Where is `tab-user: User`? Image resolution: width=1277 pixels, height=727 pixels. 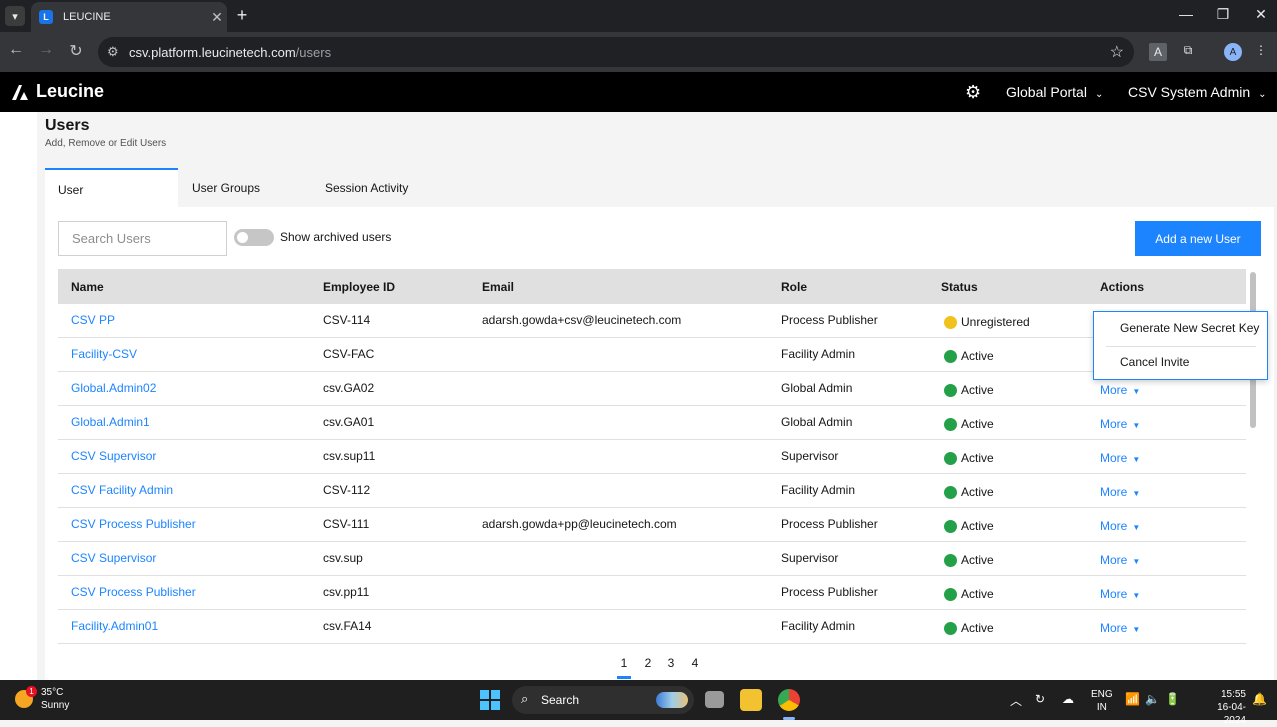 tab-user: User is located at coordinates (111, 187).